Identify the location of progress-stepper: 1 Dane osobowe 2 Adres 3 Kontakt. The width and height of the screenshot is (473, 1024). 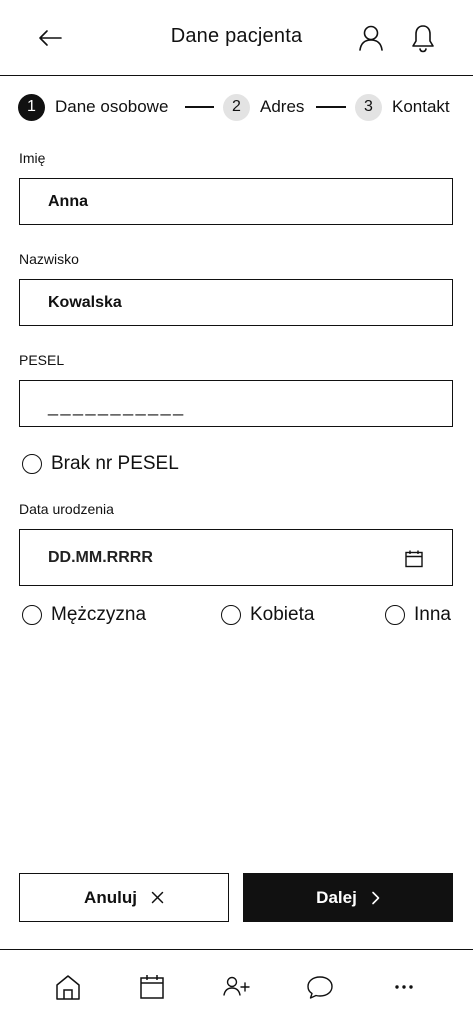
(238, 107).